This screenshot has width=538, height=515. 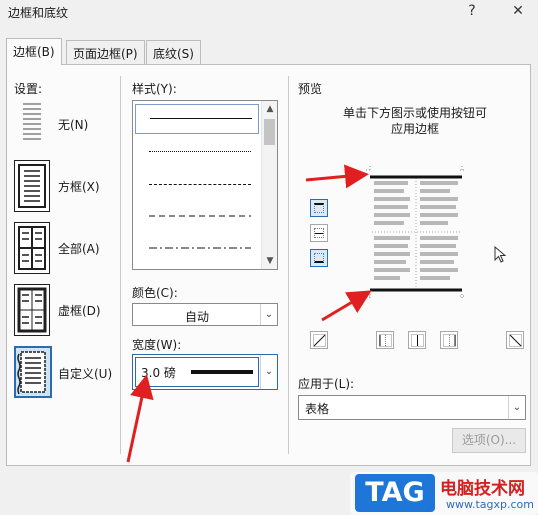 I want to click on annotation-arrow-top, so click(x=337, y=176).